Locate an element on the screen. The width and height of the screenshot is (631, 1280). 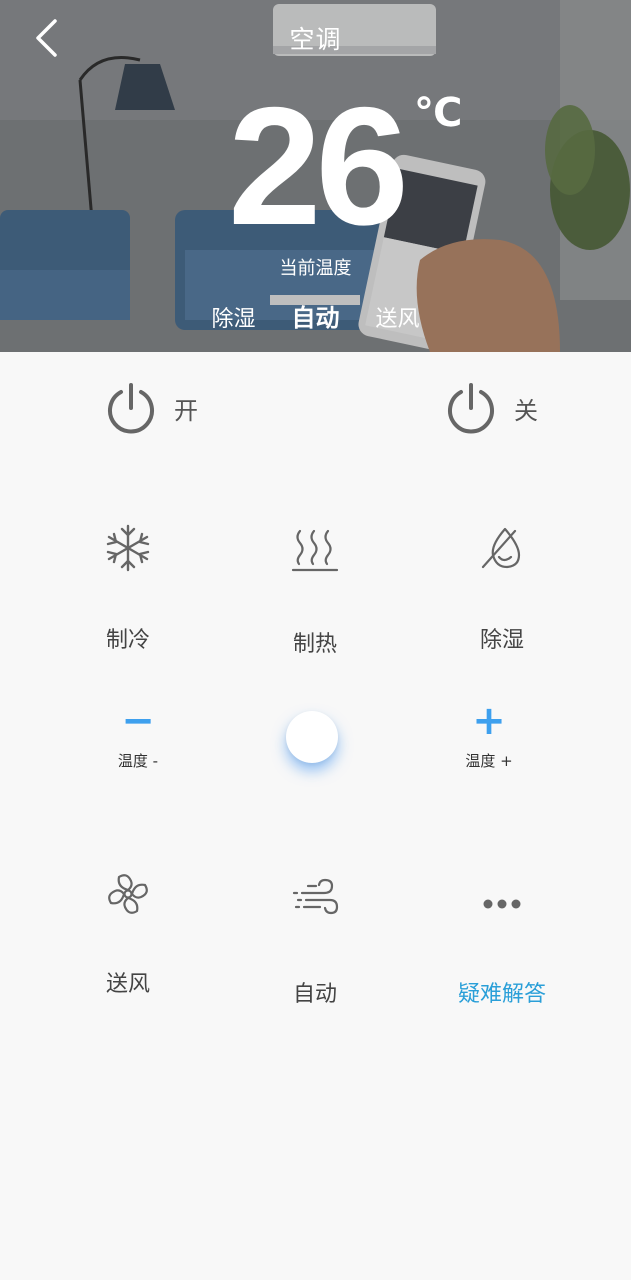
power-on-label: 开 is located at coordinates (186, 410).